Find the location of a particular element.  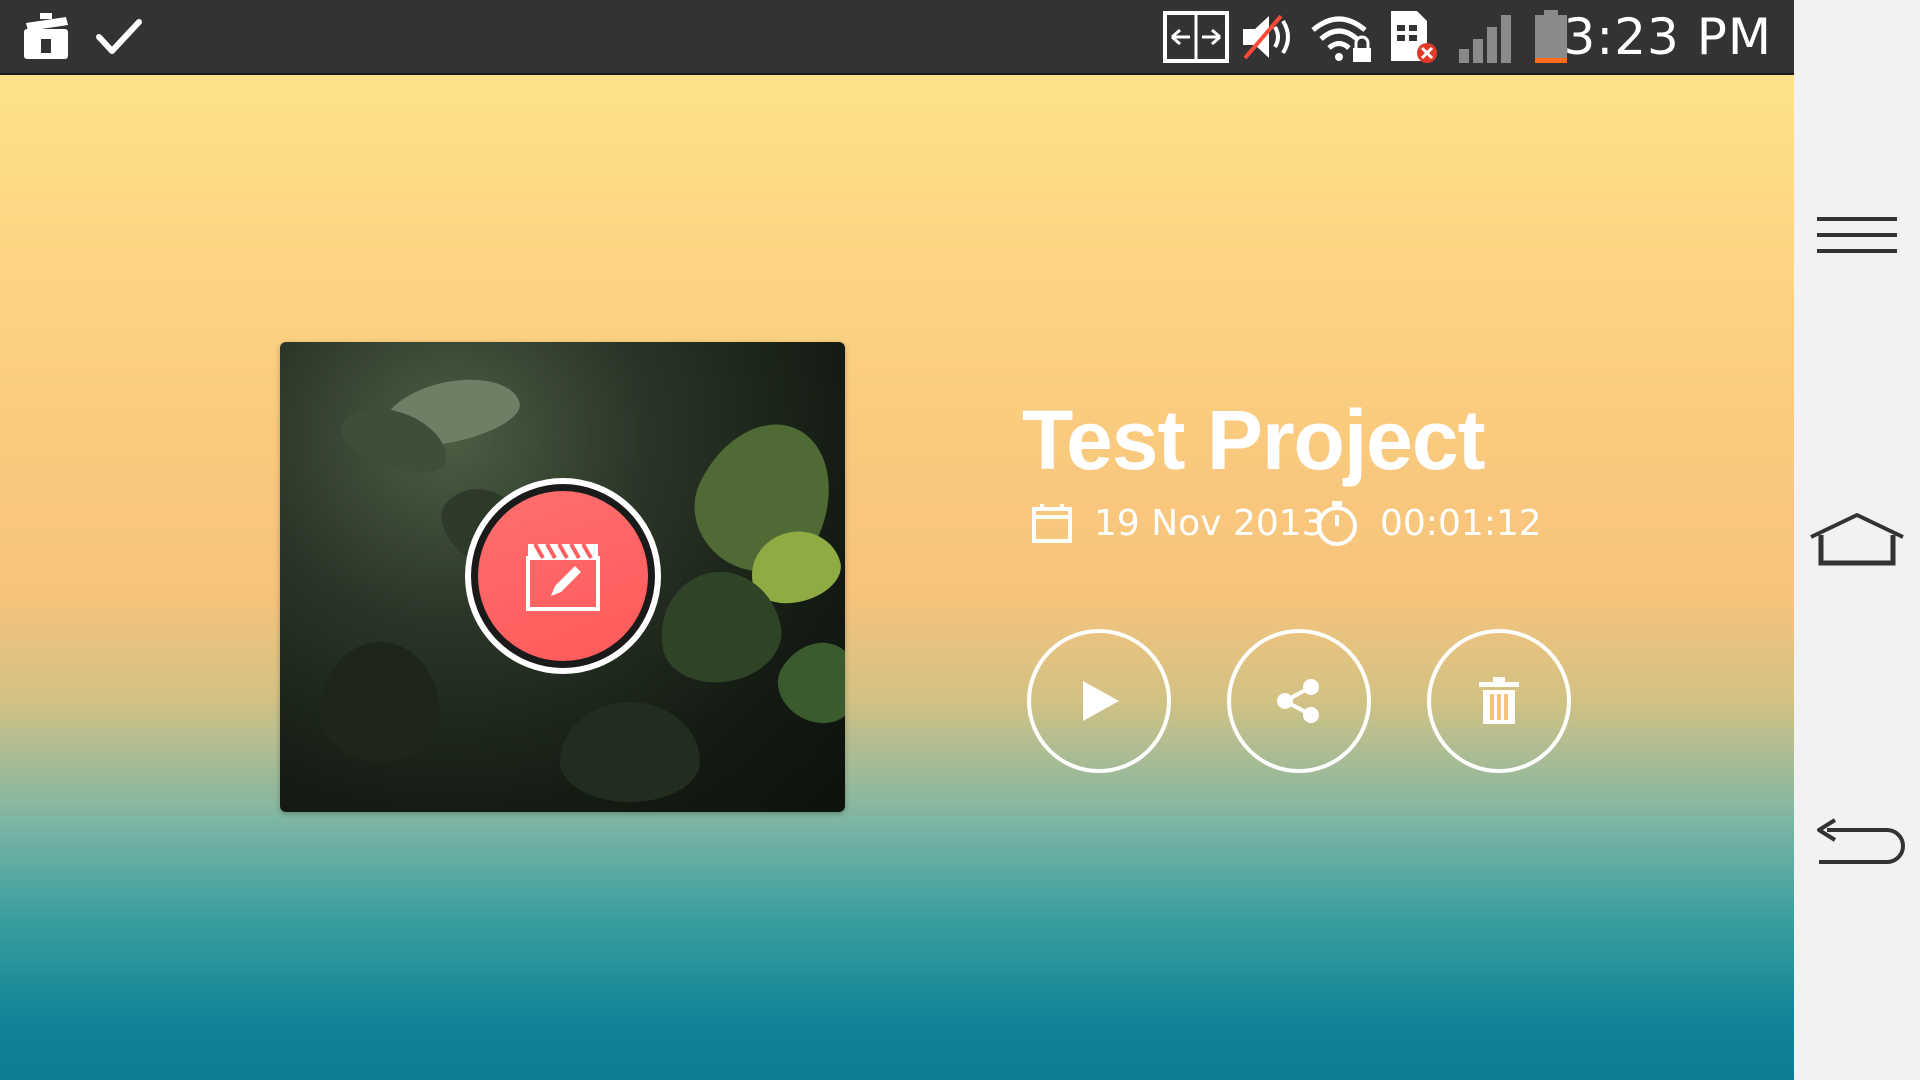

play-icon is located at coordinates (1101, 701).